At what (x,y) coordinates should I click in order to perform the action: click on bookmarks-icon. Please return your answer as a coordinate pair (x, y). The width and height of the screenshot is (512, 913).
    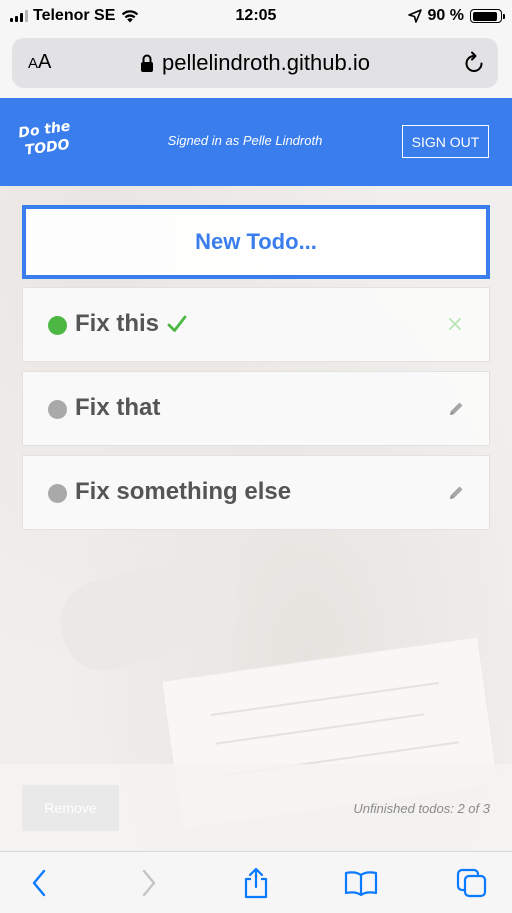
    Looking at the image, I should click on (361, 883).